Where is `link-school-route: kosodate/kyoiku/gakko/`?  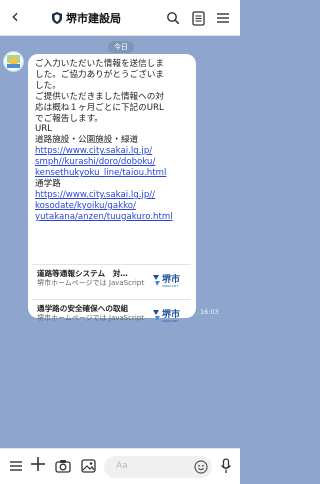 link-school-route: kosodate/kyoiku/gakko/ is located at coordinates (85, 206).